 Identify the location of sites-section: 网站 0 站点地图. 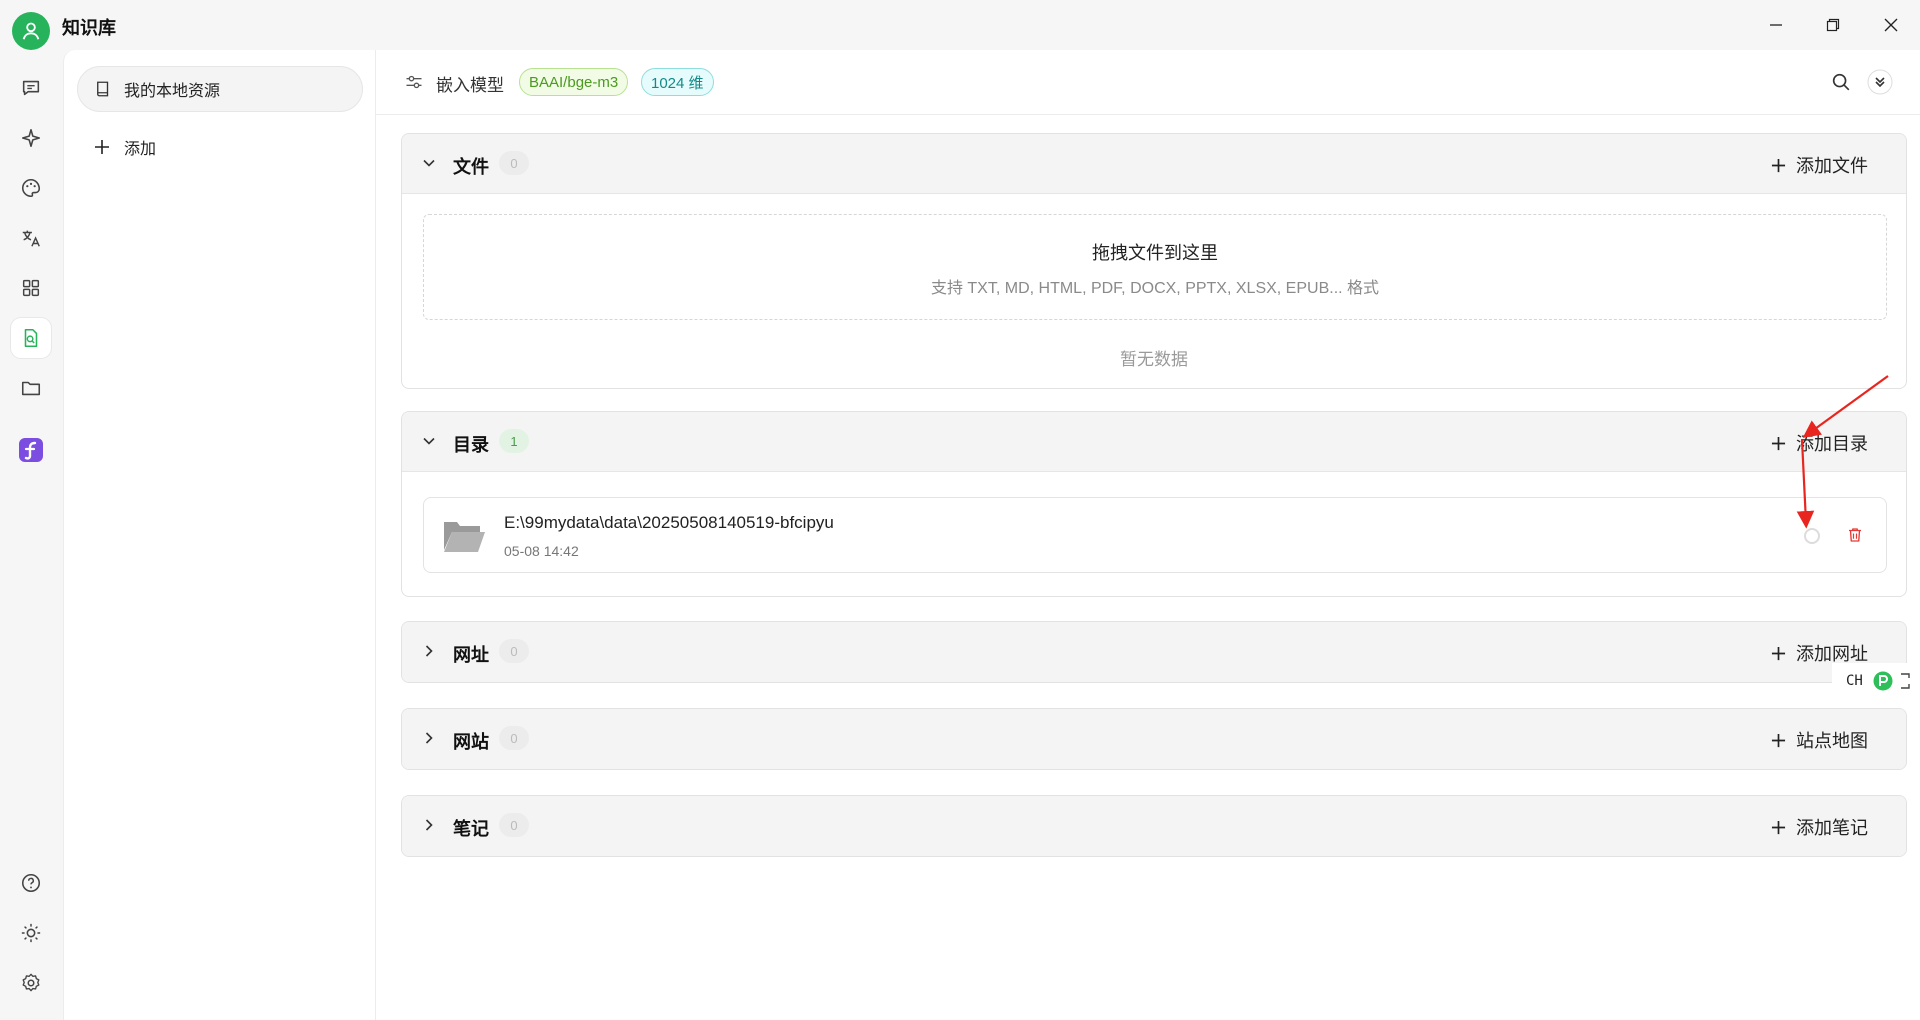
(1154, 739).